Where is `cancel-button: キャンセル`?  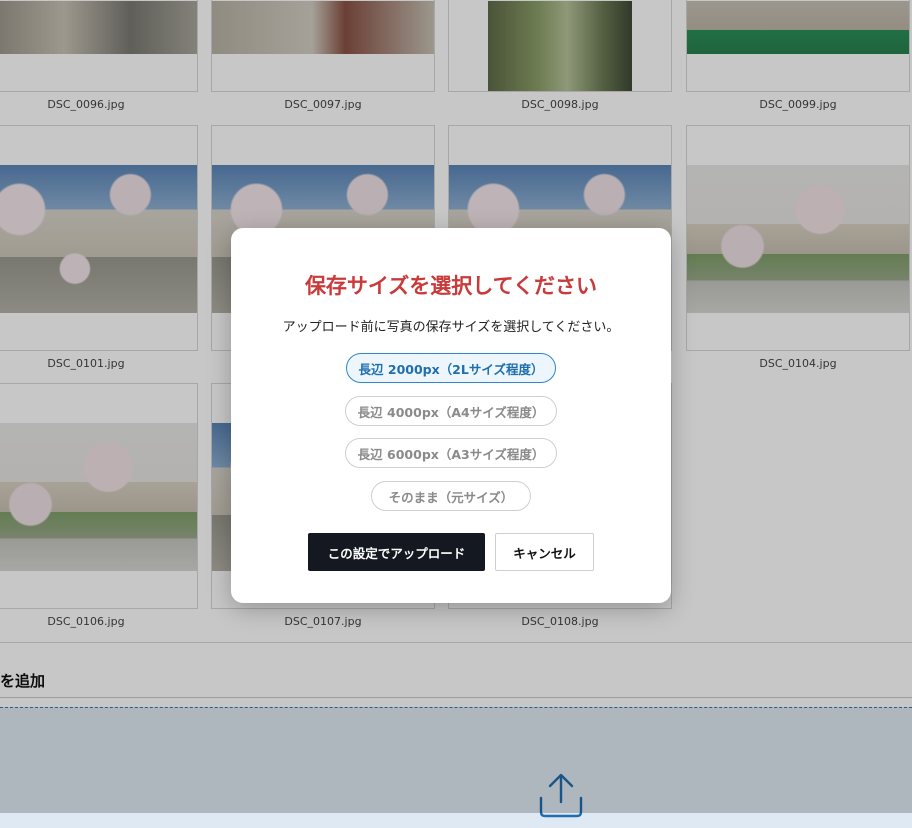
cancel-button: キャンセル is located at coordinates (544, 552).